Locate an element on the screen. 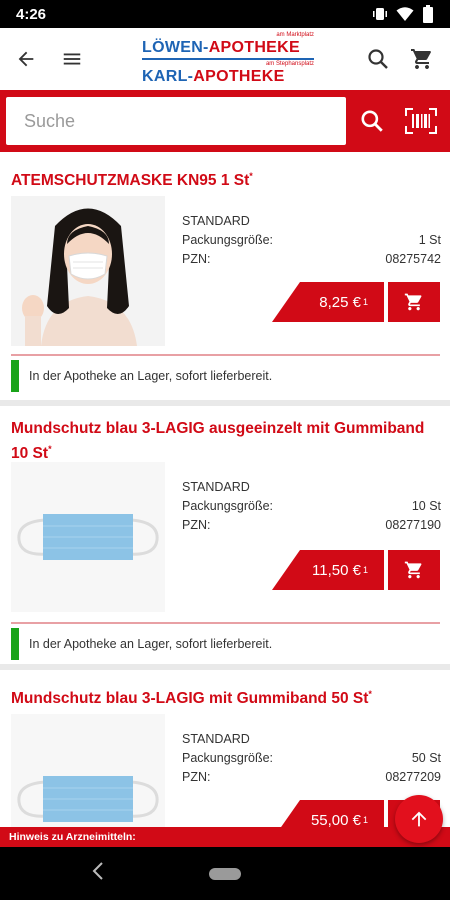 The height and width of the screenshot is (900, 450). logo-line-2-part-1: KARL- is located at coordinates (168, 76).